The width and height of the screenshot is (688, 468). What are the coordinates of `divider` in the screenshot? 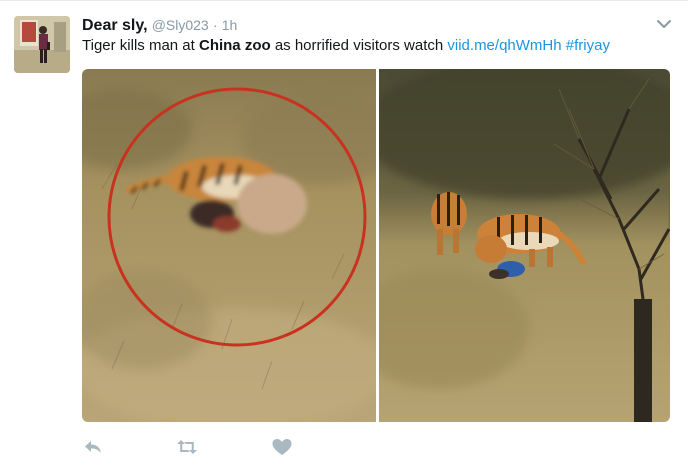 It's located at (344, 0).